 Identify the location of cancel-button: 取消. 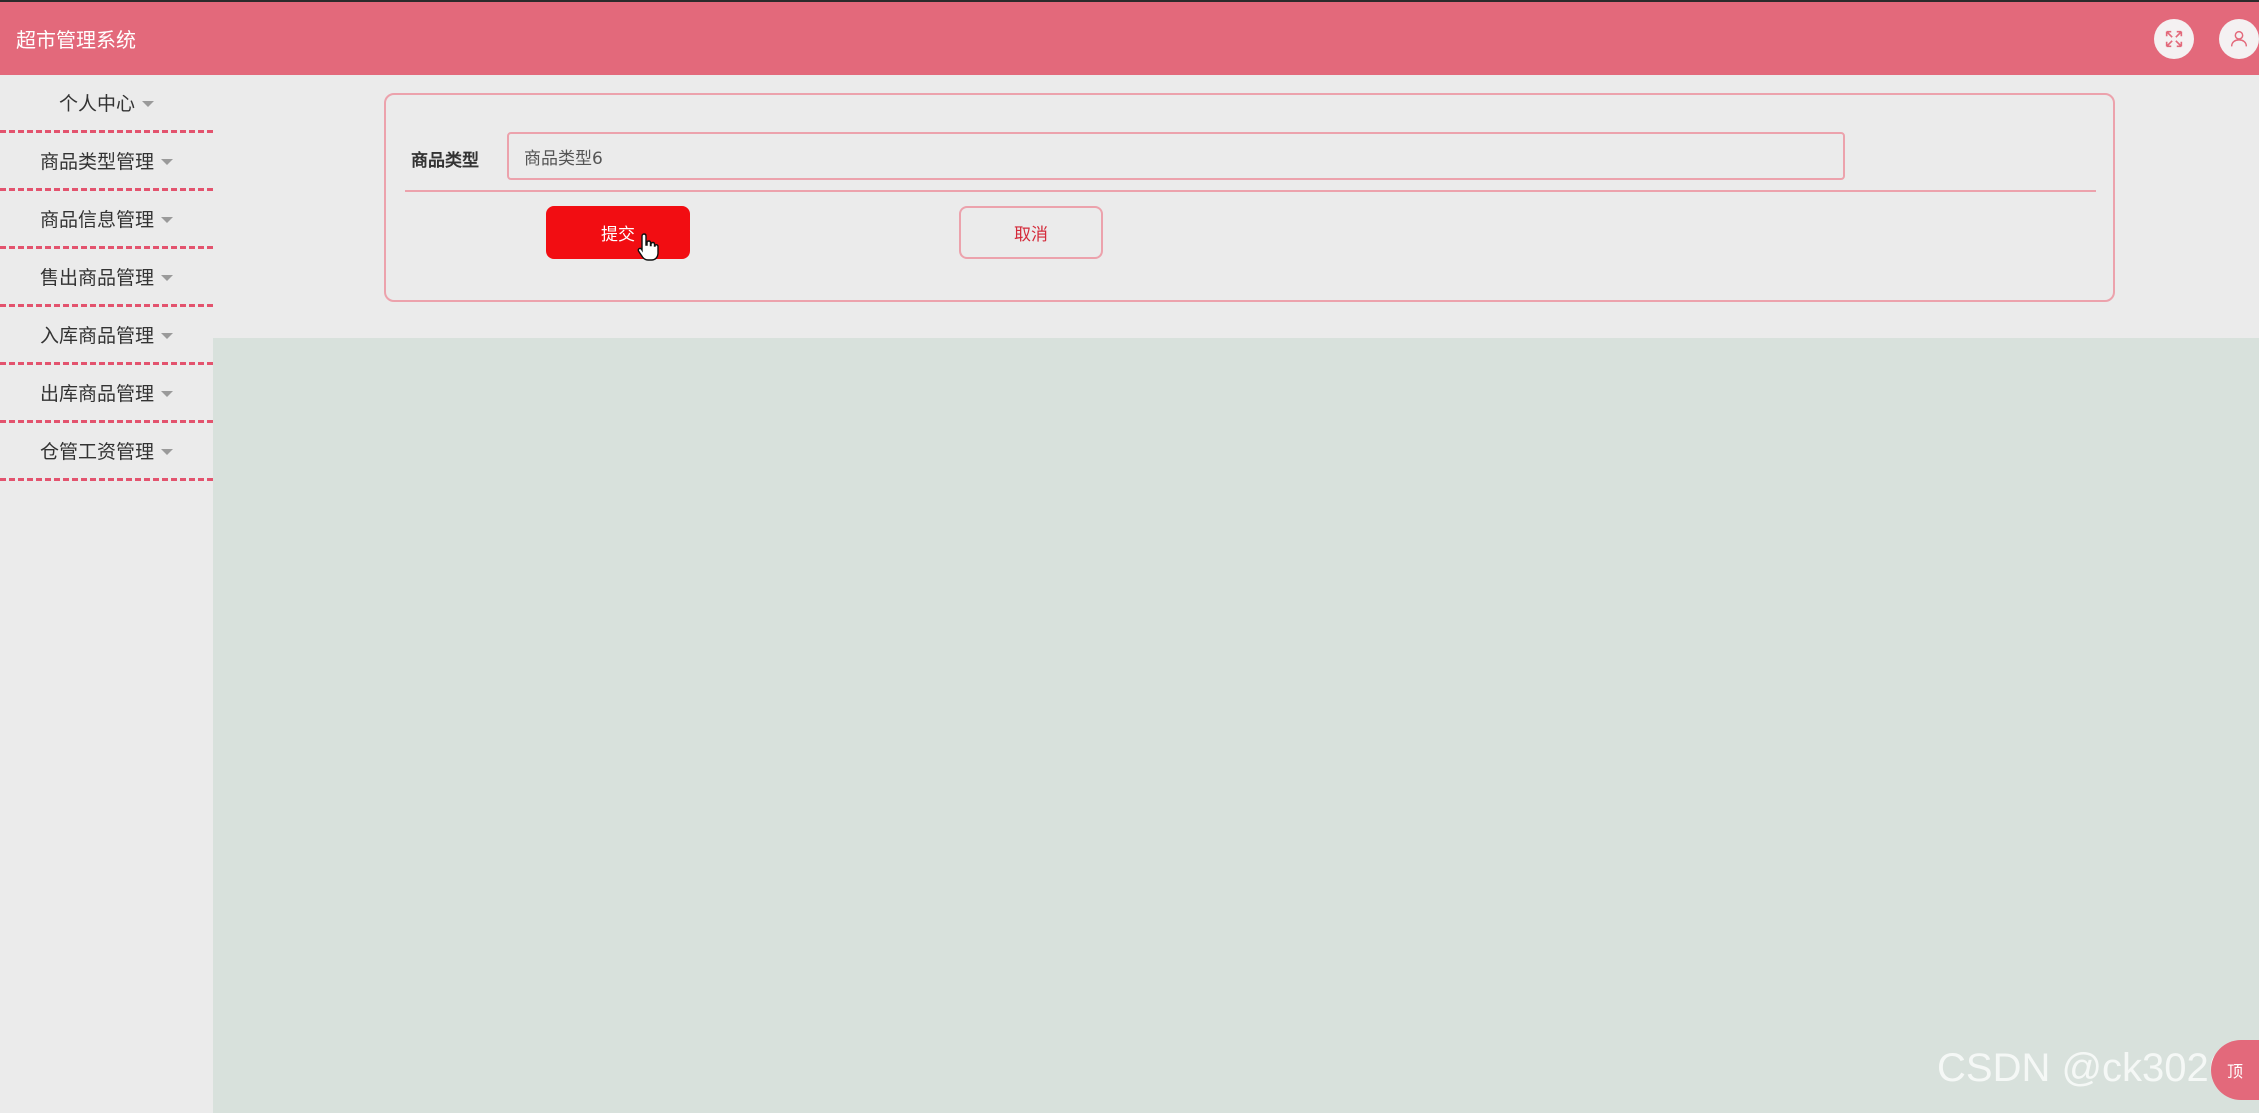
(1031, 232).